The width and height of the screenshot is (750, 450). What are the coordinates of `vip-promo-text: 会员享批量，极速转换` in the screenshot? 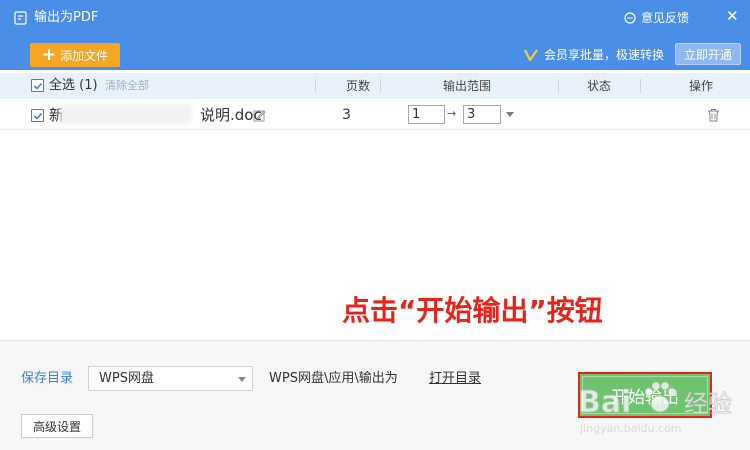 It's located at (604, 55).